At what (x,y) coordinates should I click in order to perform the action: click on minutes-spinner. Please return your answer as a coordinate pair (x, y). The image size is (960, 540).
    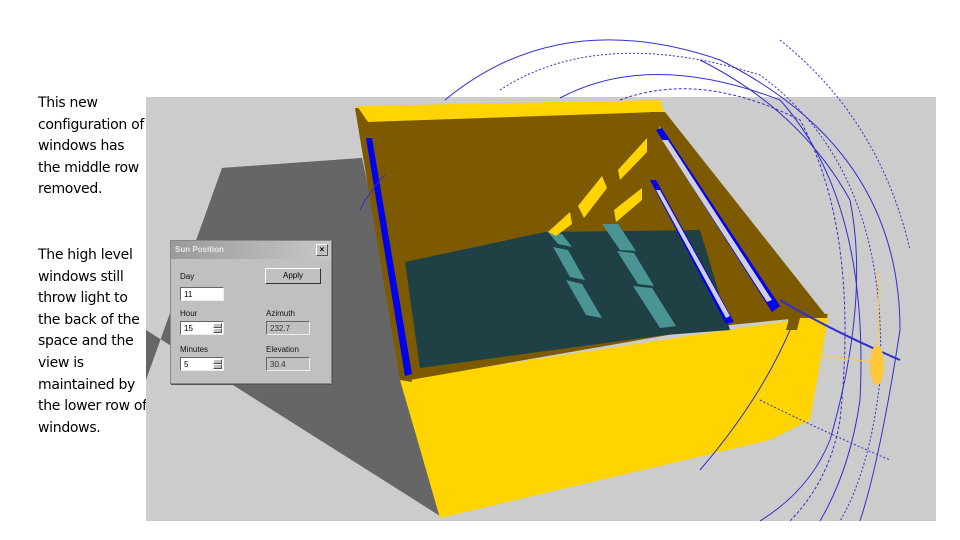
    Looking at the image, I should click on (217, 364).